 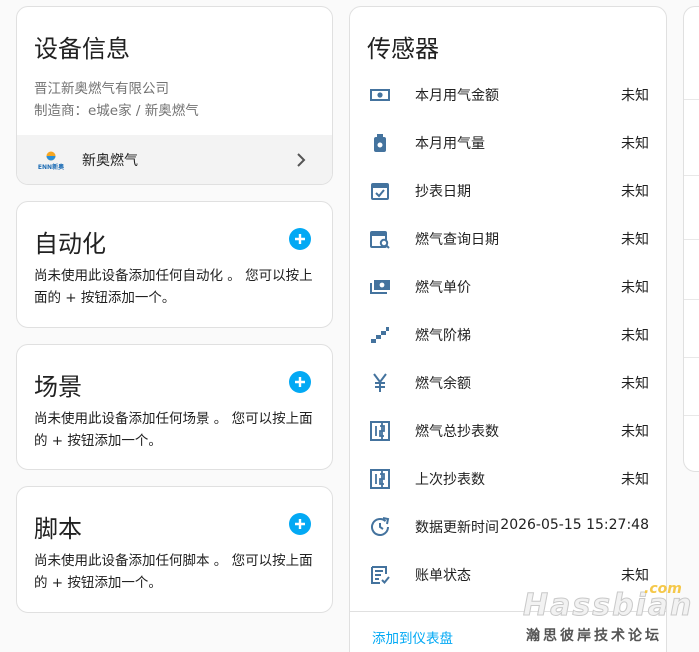 I want to click on currency-cny-icon, so click(x=380, y=383).